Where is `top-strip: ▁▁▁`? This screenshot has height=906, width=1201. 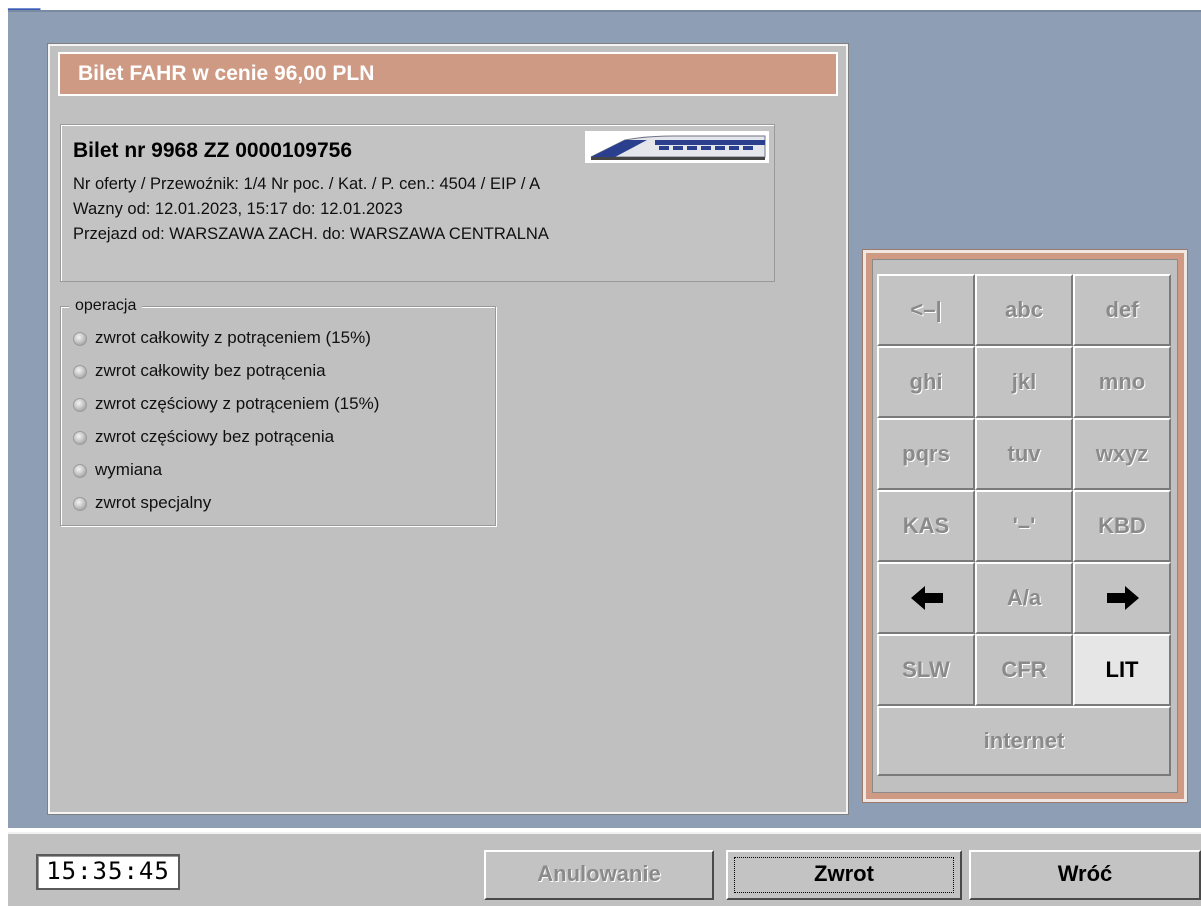 top-strip: ▁▁▁ is located at coordinates (600, 5).